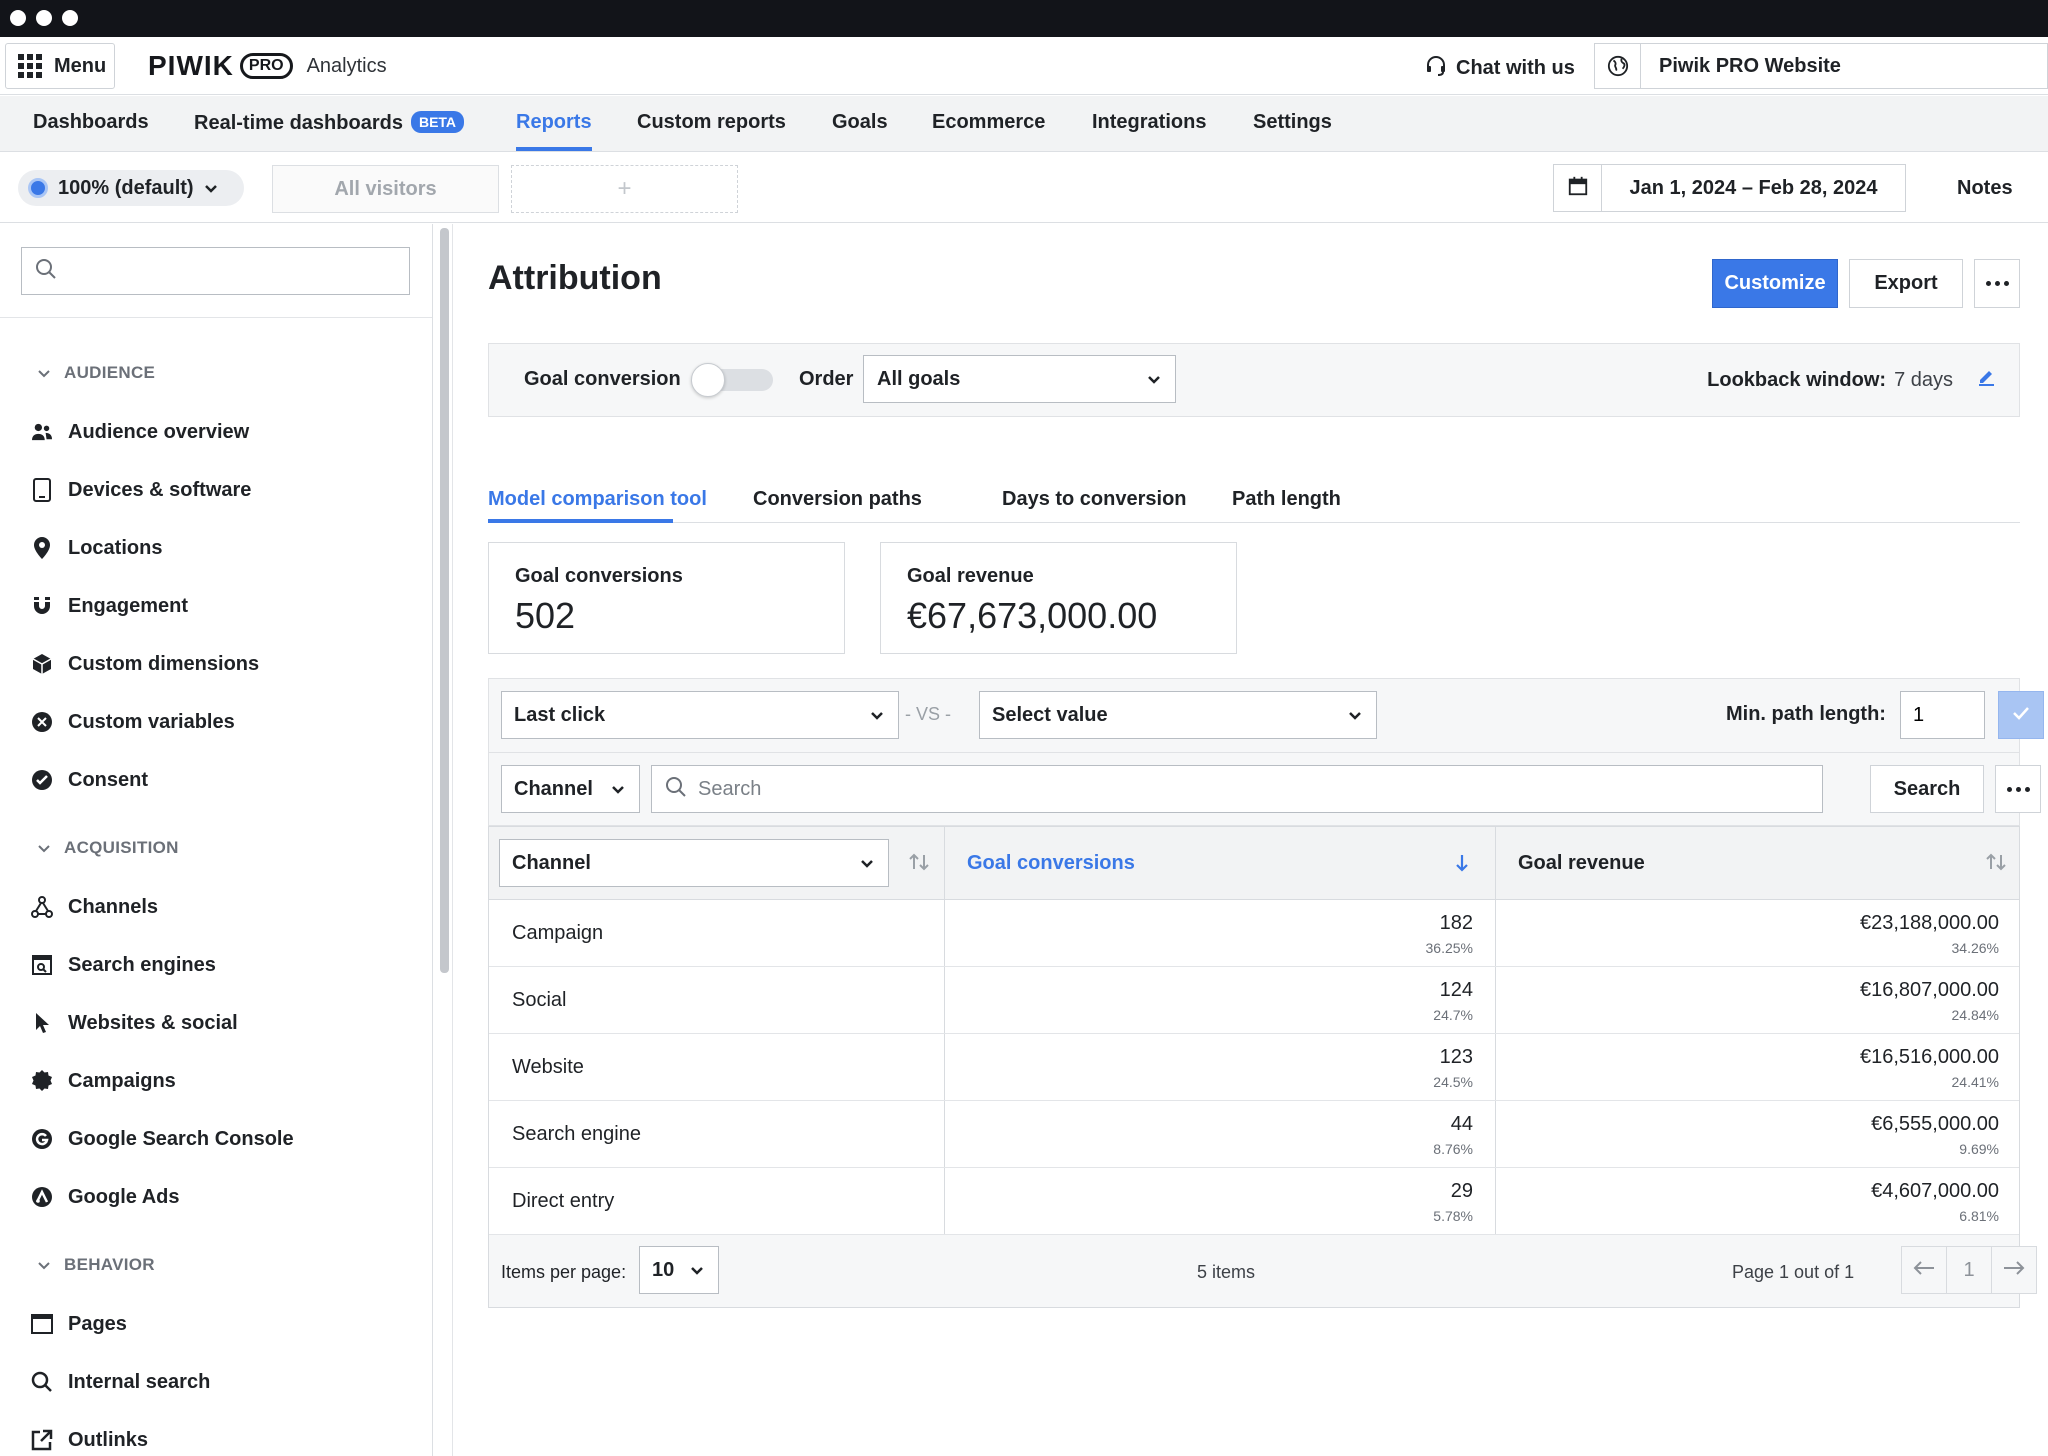  I want to click on goal-select: All goals, so click(1019, 379).